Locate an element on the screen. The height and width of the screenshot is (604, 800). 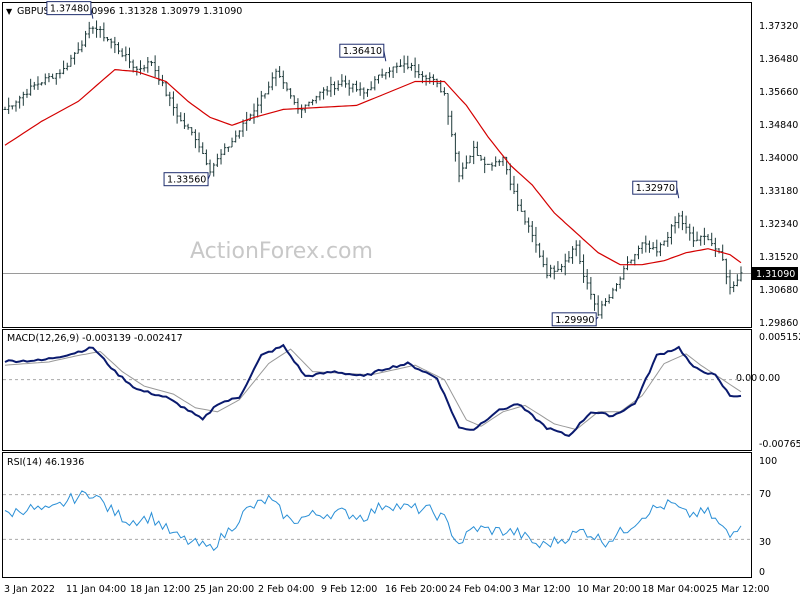
swing-annotation-label: 1.36410 is located at coordinates (362, 51).